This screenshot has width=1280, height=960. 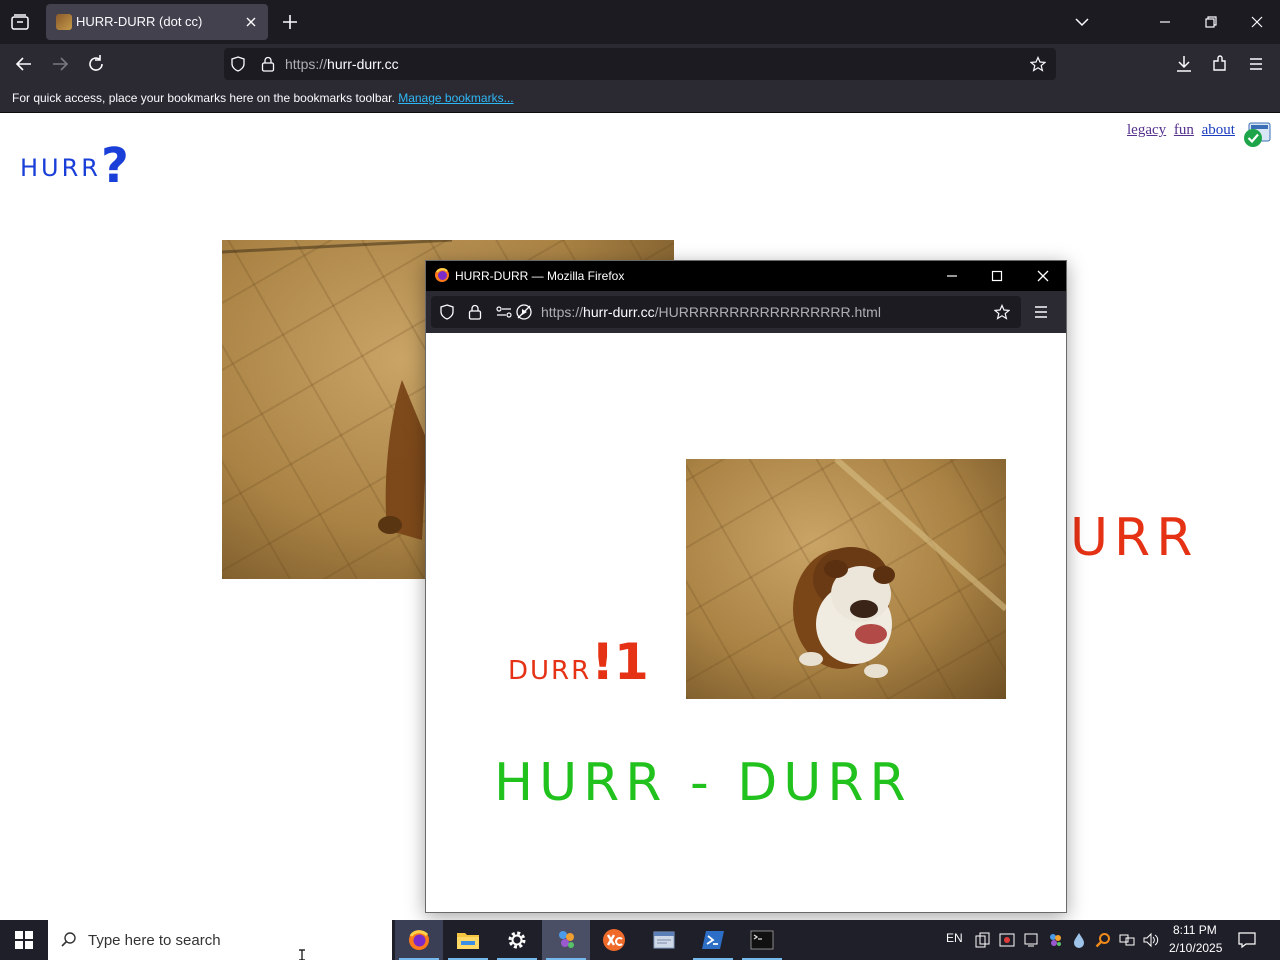 I want to click on tab-list-button, so click(x=20, y=22).